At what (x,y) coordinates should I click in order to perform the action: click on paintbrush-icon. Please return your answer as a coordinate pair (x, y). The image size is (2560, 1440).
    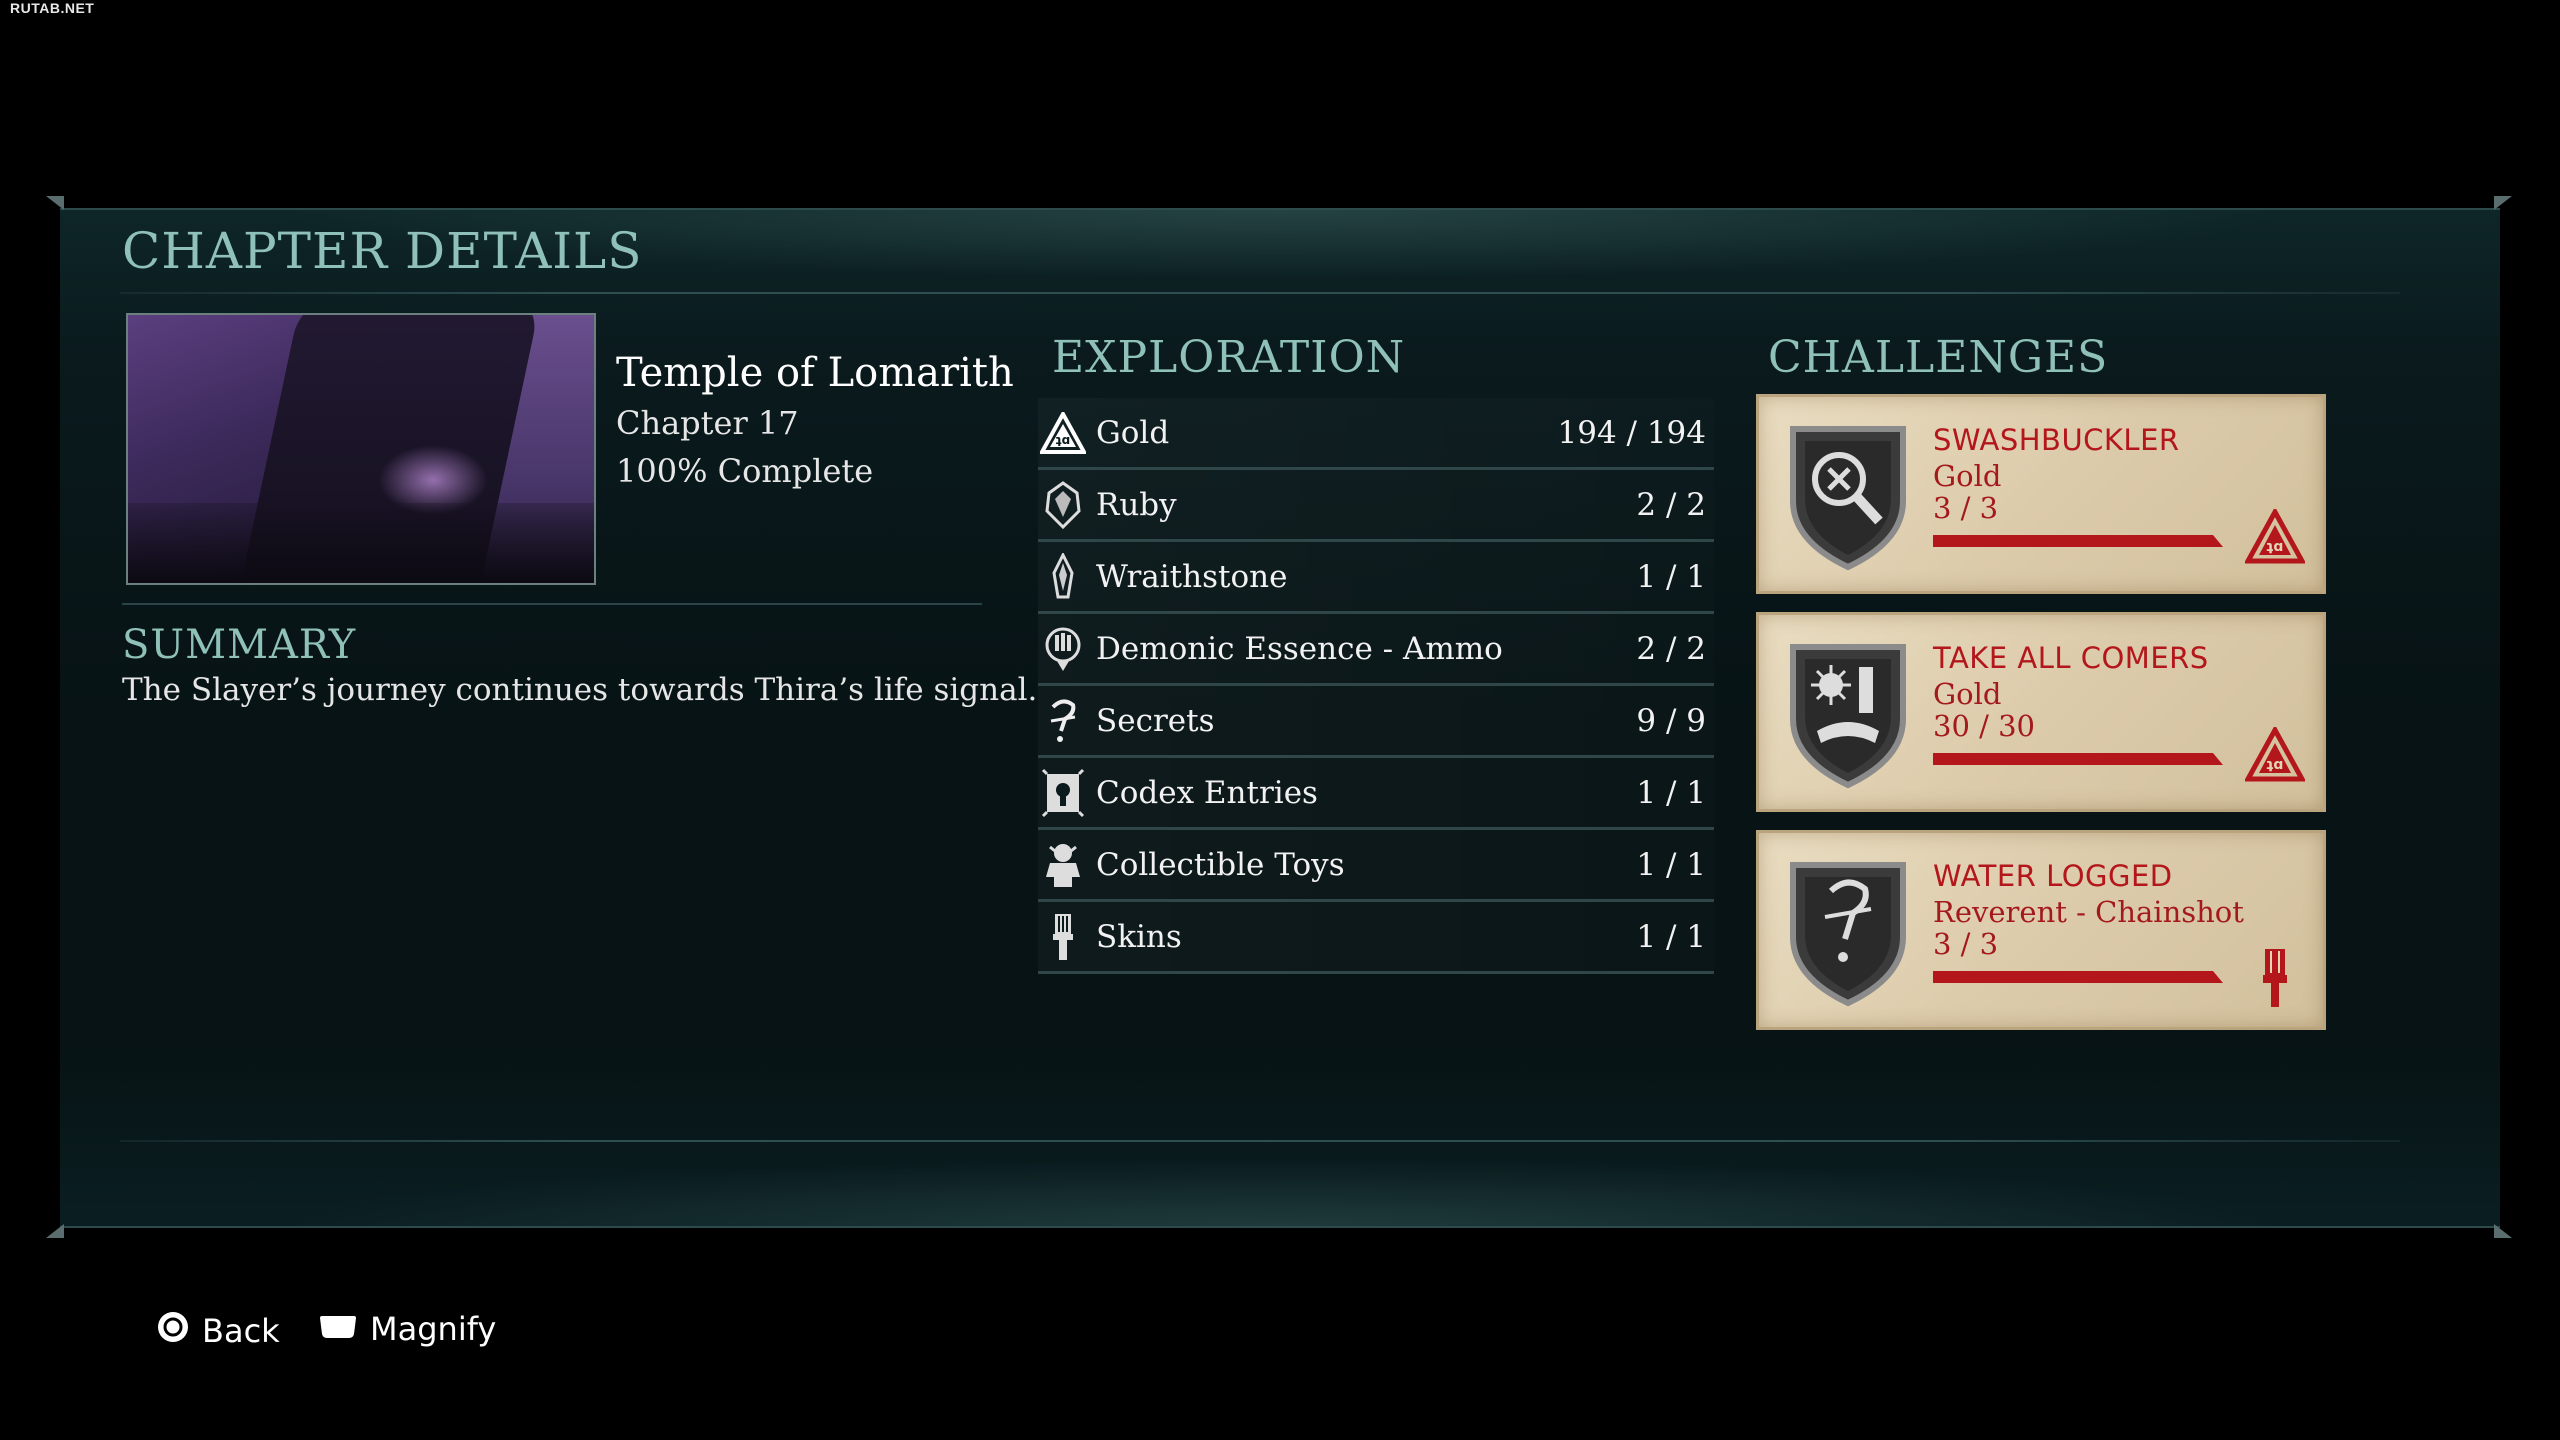
    Looking at the image, I should click on (2275, 976).